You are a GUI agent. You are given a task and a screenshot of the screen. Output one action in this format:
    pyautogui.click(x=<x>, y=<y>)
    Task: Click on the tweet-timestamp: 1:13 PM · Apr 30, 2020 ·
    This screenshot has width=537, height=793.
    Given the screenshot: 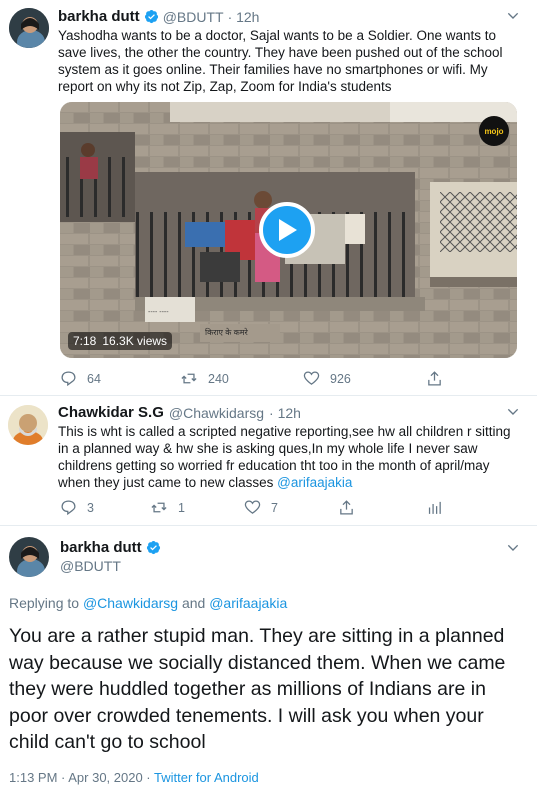 What is the action you would take?
    pyautogui.click(x=81, y=777)
    